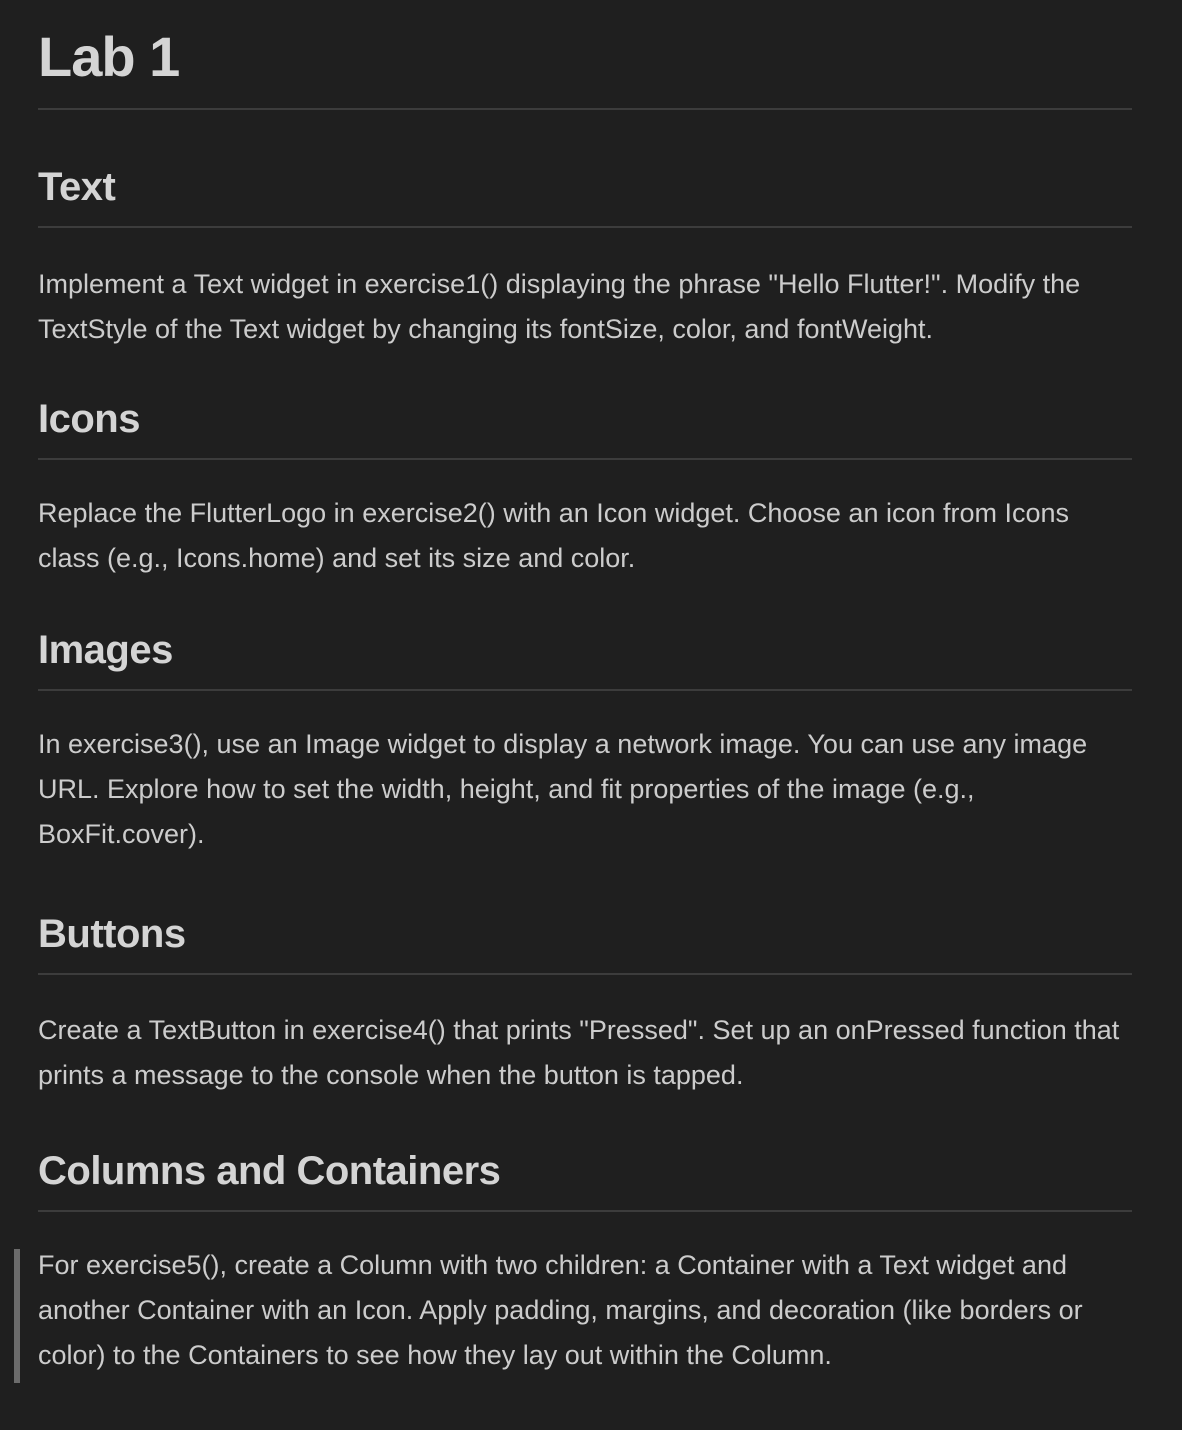  I want to click on section-heading: Text, so click(77, 187).